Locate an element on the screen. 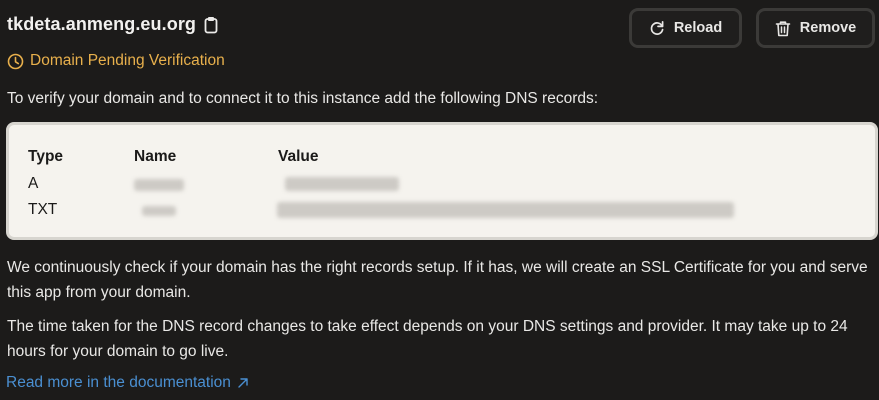  domain-header: tkdeta.anmeng.eu.org is located at coordinates (112, 24).